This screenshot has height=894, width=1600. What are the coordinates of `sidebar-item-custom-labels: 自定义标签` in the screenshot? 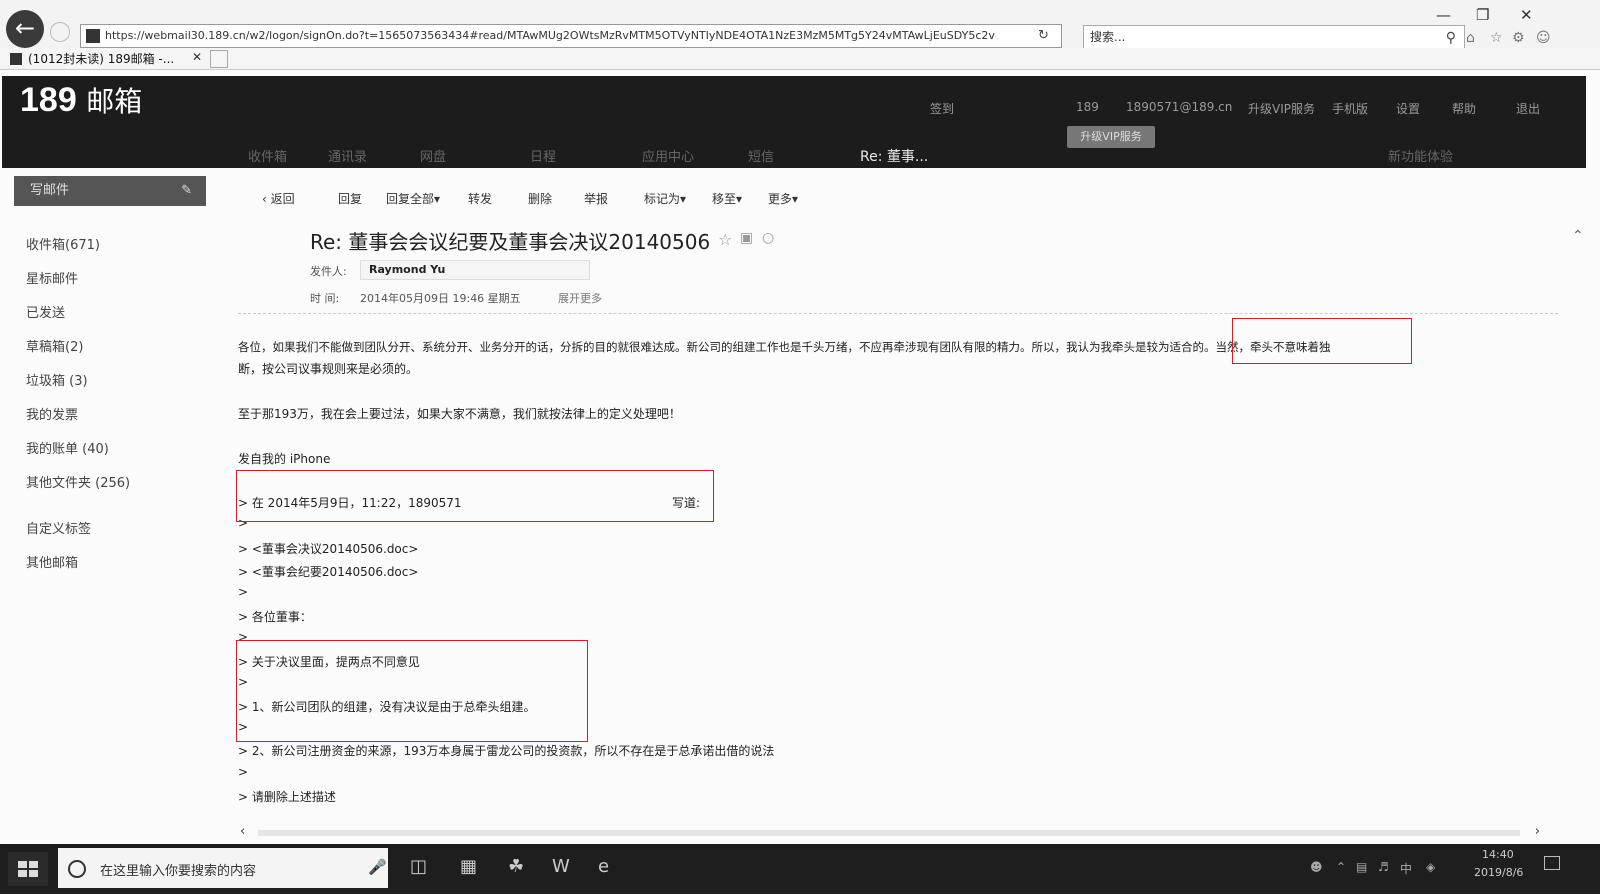 It's located at (58, 527).